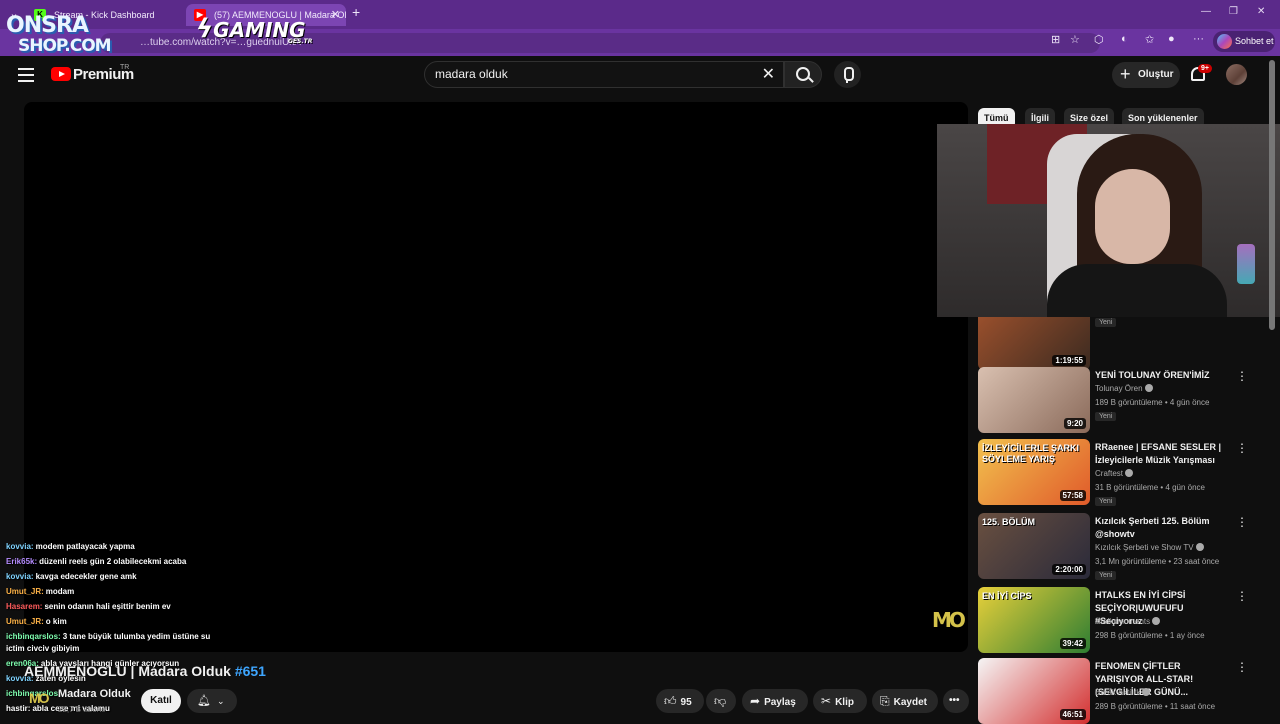 This screenshot has width=1280, height=724. What do you see at coordinates (18, 708) in the screenshot?
I see `chat-username: hastir:` at bounding box center [18, 708].